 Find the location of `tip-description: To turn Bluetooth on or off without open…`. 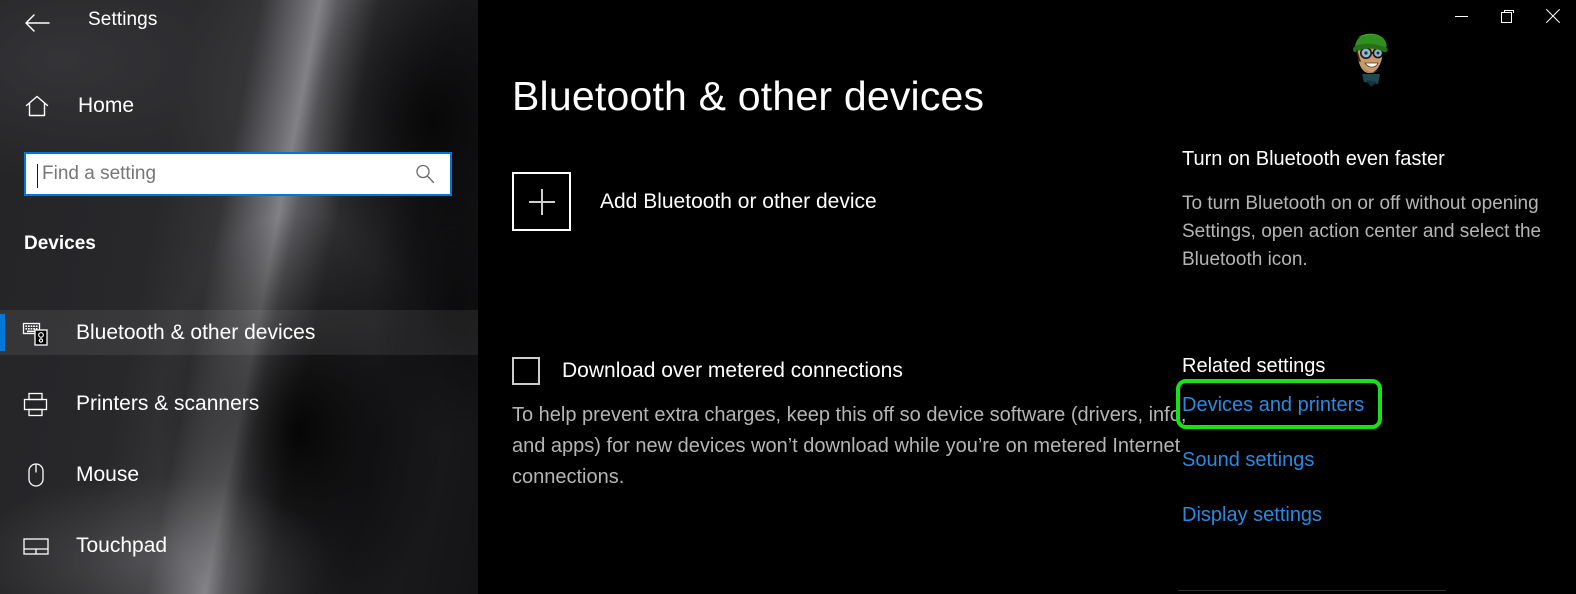

tip-description: To turn Bluetooth on or off without open… is located at coordinates (1362, 231).